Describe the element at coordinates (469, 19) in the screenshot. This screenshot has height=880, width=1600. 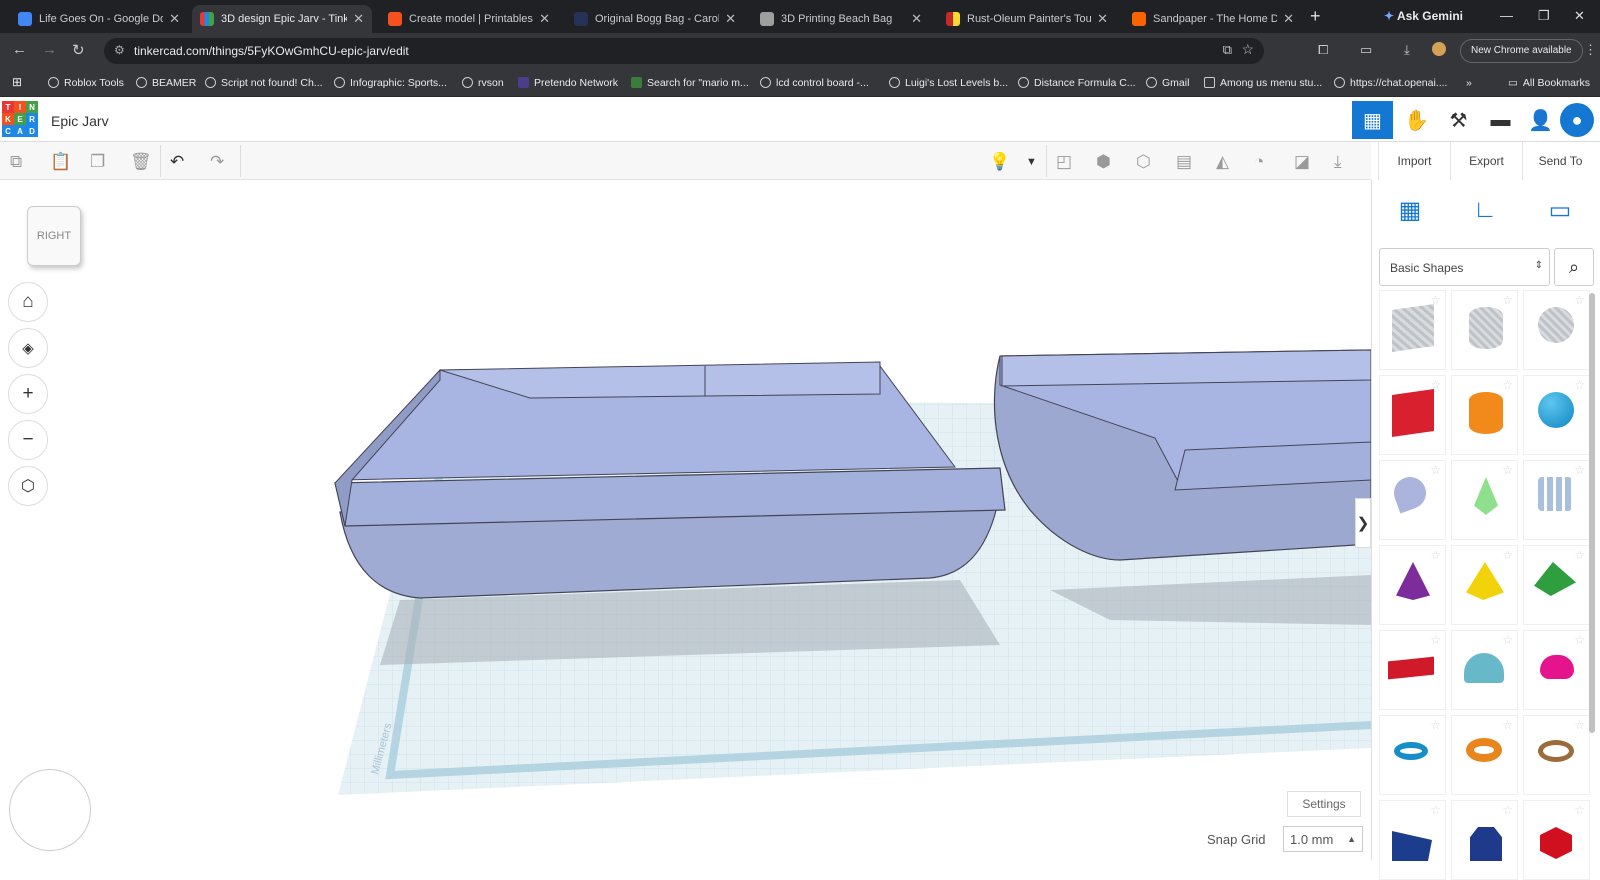
I see `tab-printables: Create model | Printables.com ✕` at that location.